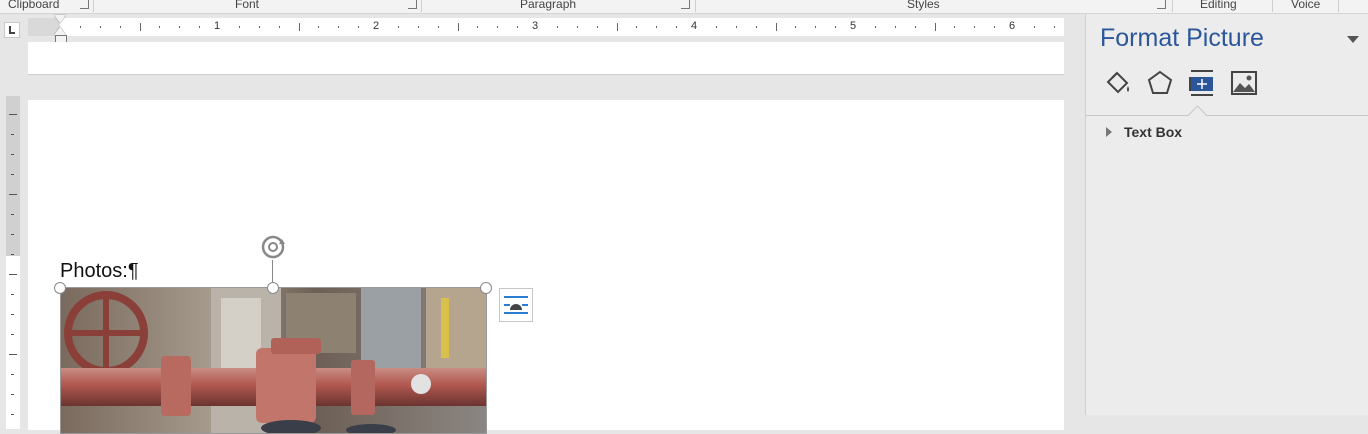 This screenshot has width=1368, height=434. Describe the element at coordinates (376, 26) in the screenshot. I see `ruler-number: 2` at that location.